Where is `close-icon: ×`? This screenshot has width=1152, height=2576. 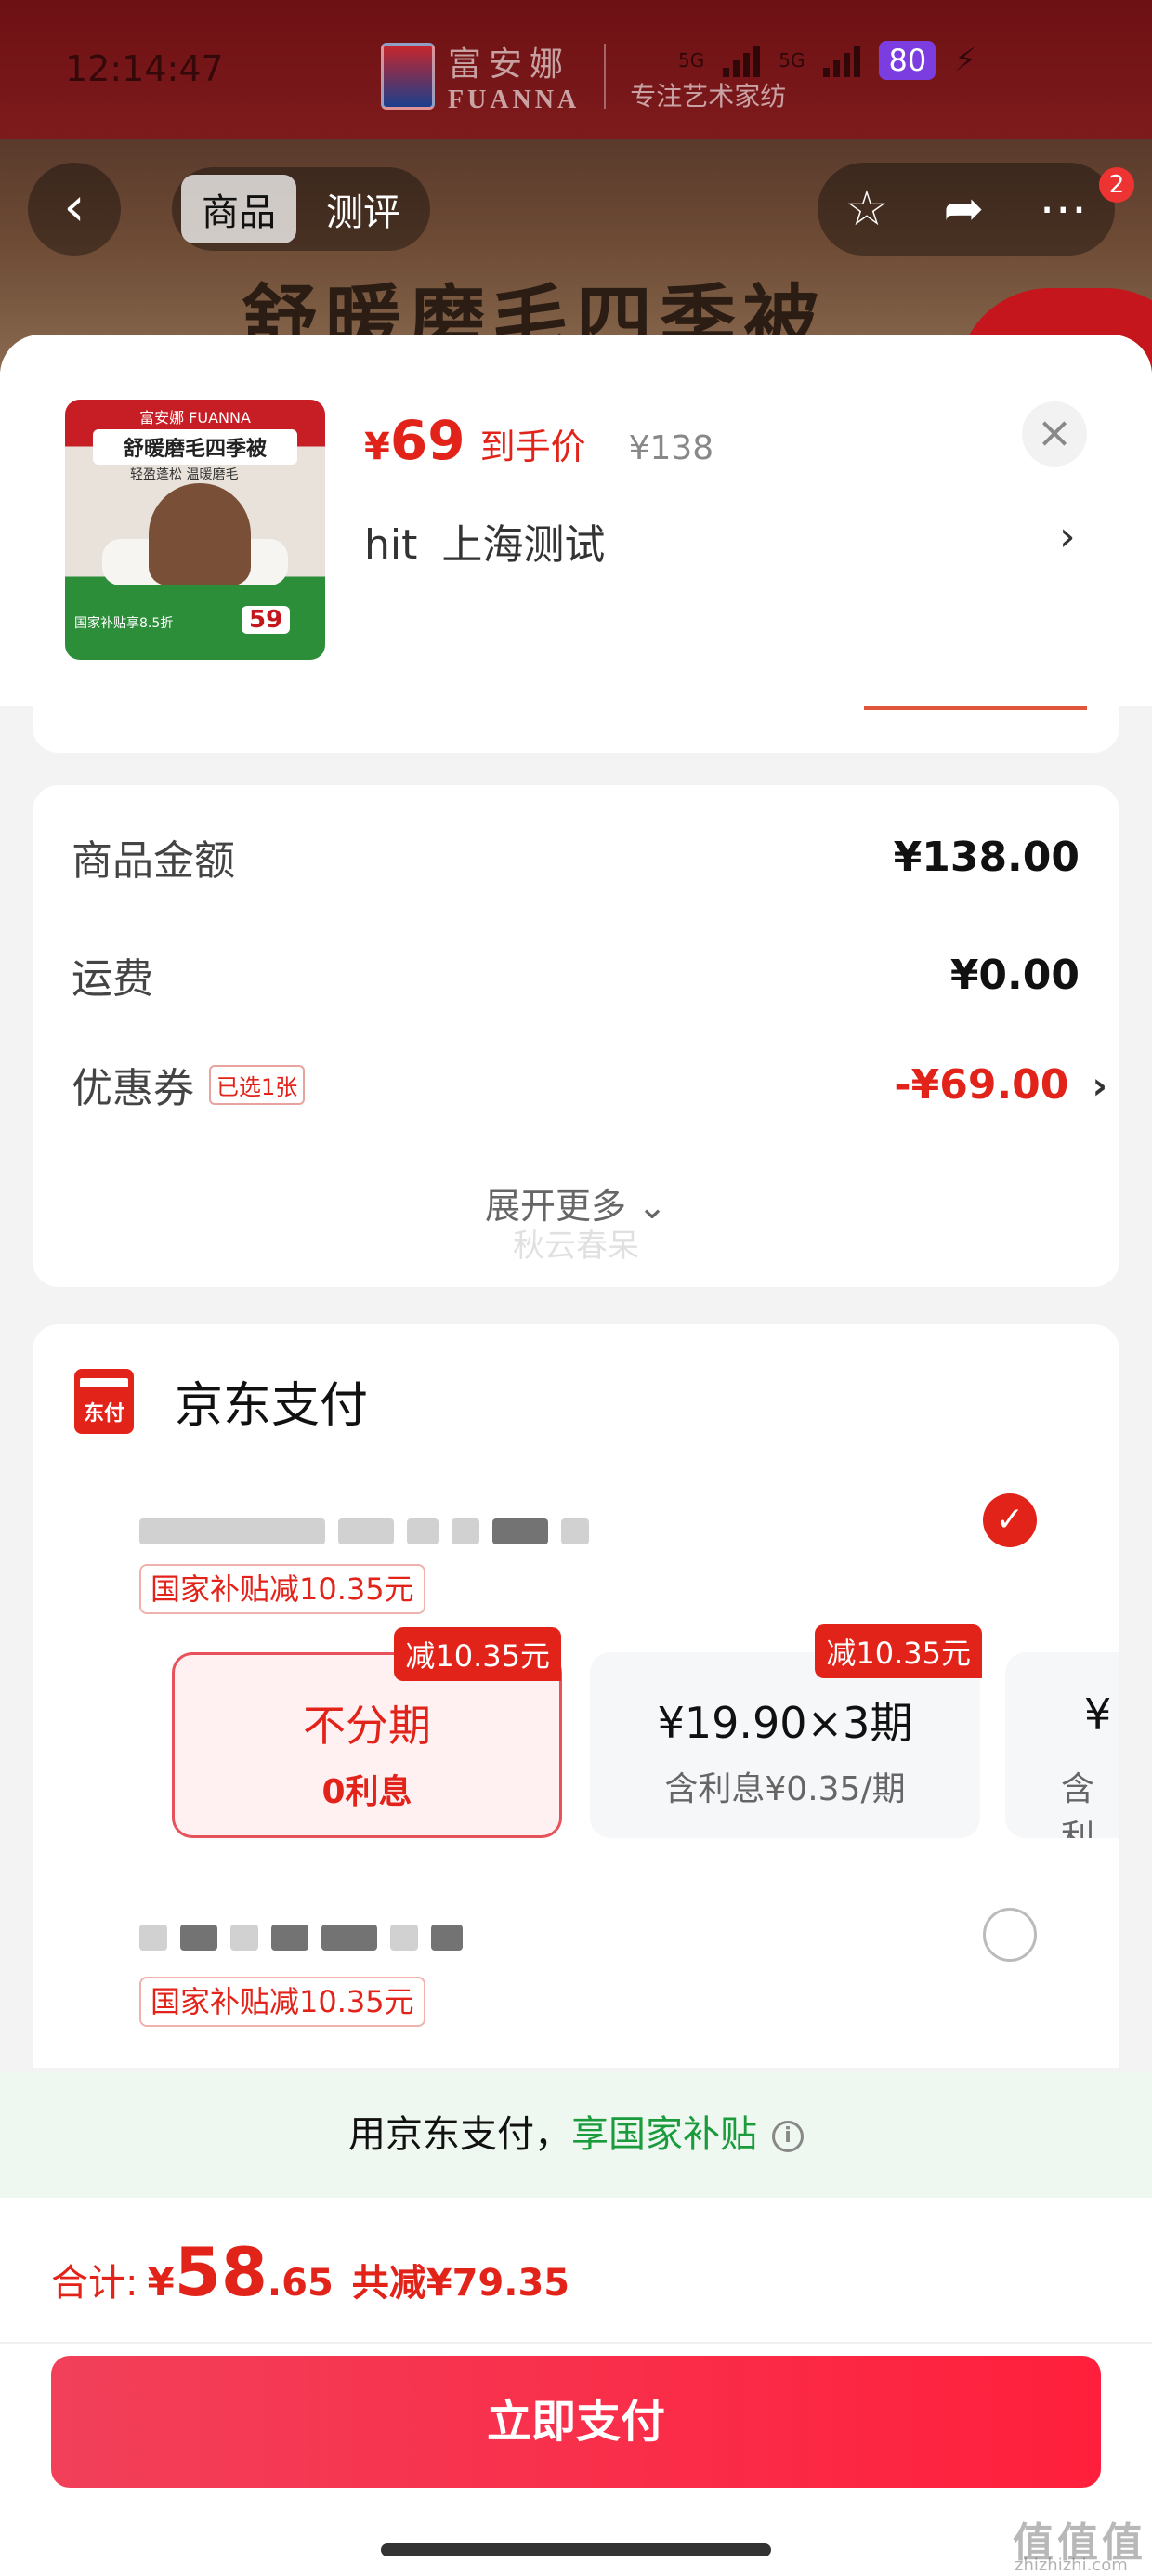
close-icon: × is located at coordinates (1054, 432).